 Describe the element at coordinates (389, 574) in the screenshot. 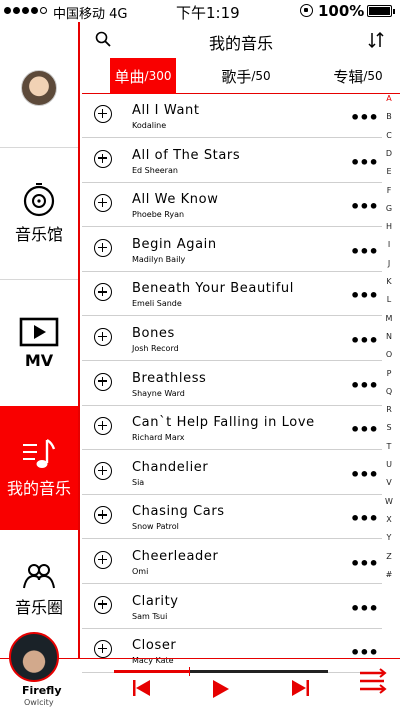

I see `alphabet-letter: #` at that location.